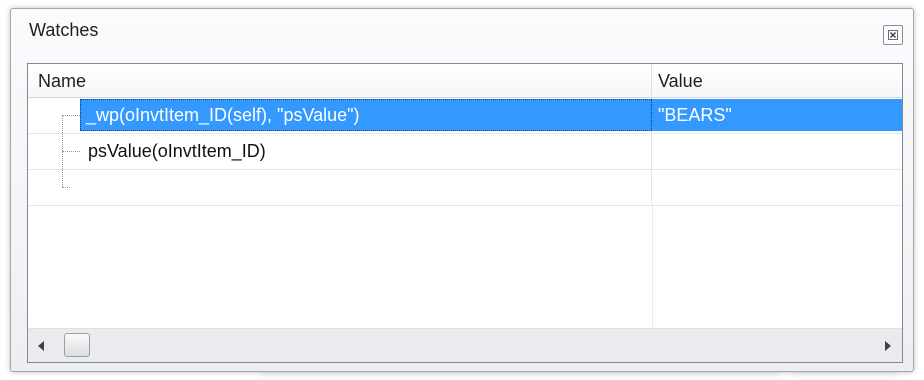 The width and height of the screenshot is (924, 380). What do you see at coordinates (340, 81) in the screenshot?
I see `column-header-name: Name` at bounding box center [340, 81].